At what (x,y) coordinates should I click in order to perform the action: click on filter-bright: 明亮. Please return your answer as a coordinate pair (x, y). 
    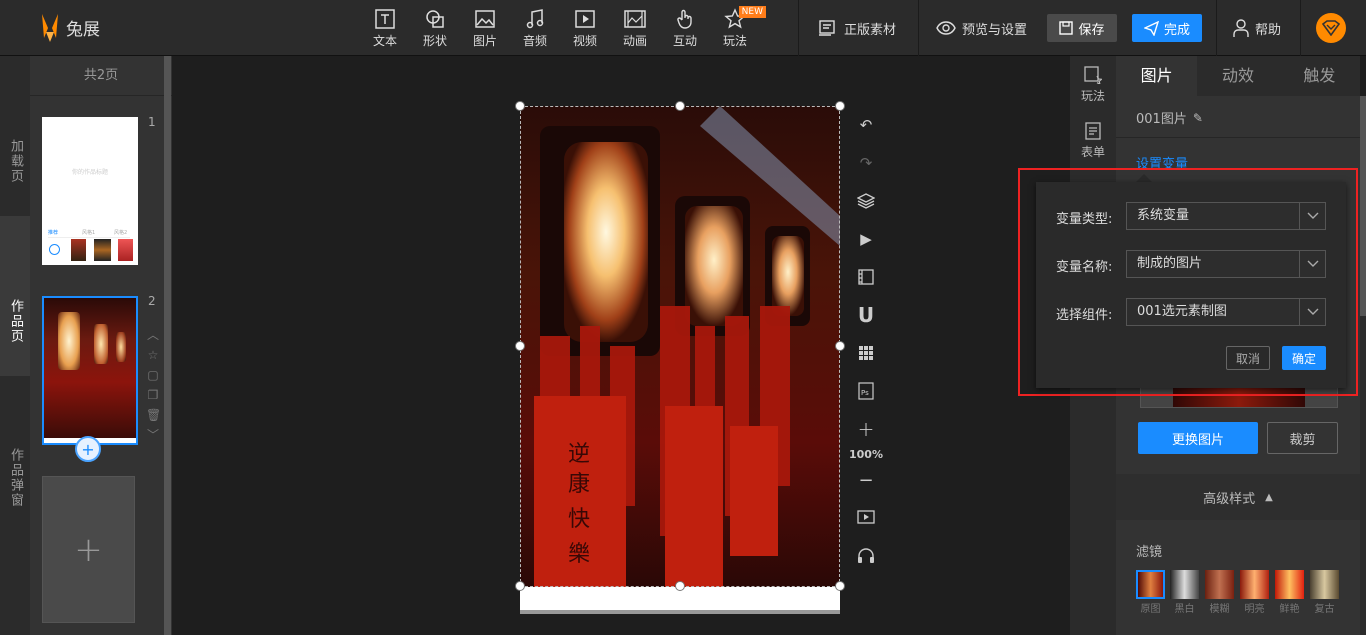
    Looking at the image, I should click on (1254, 592).